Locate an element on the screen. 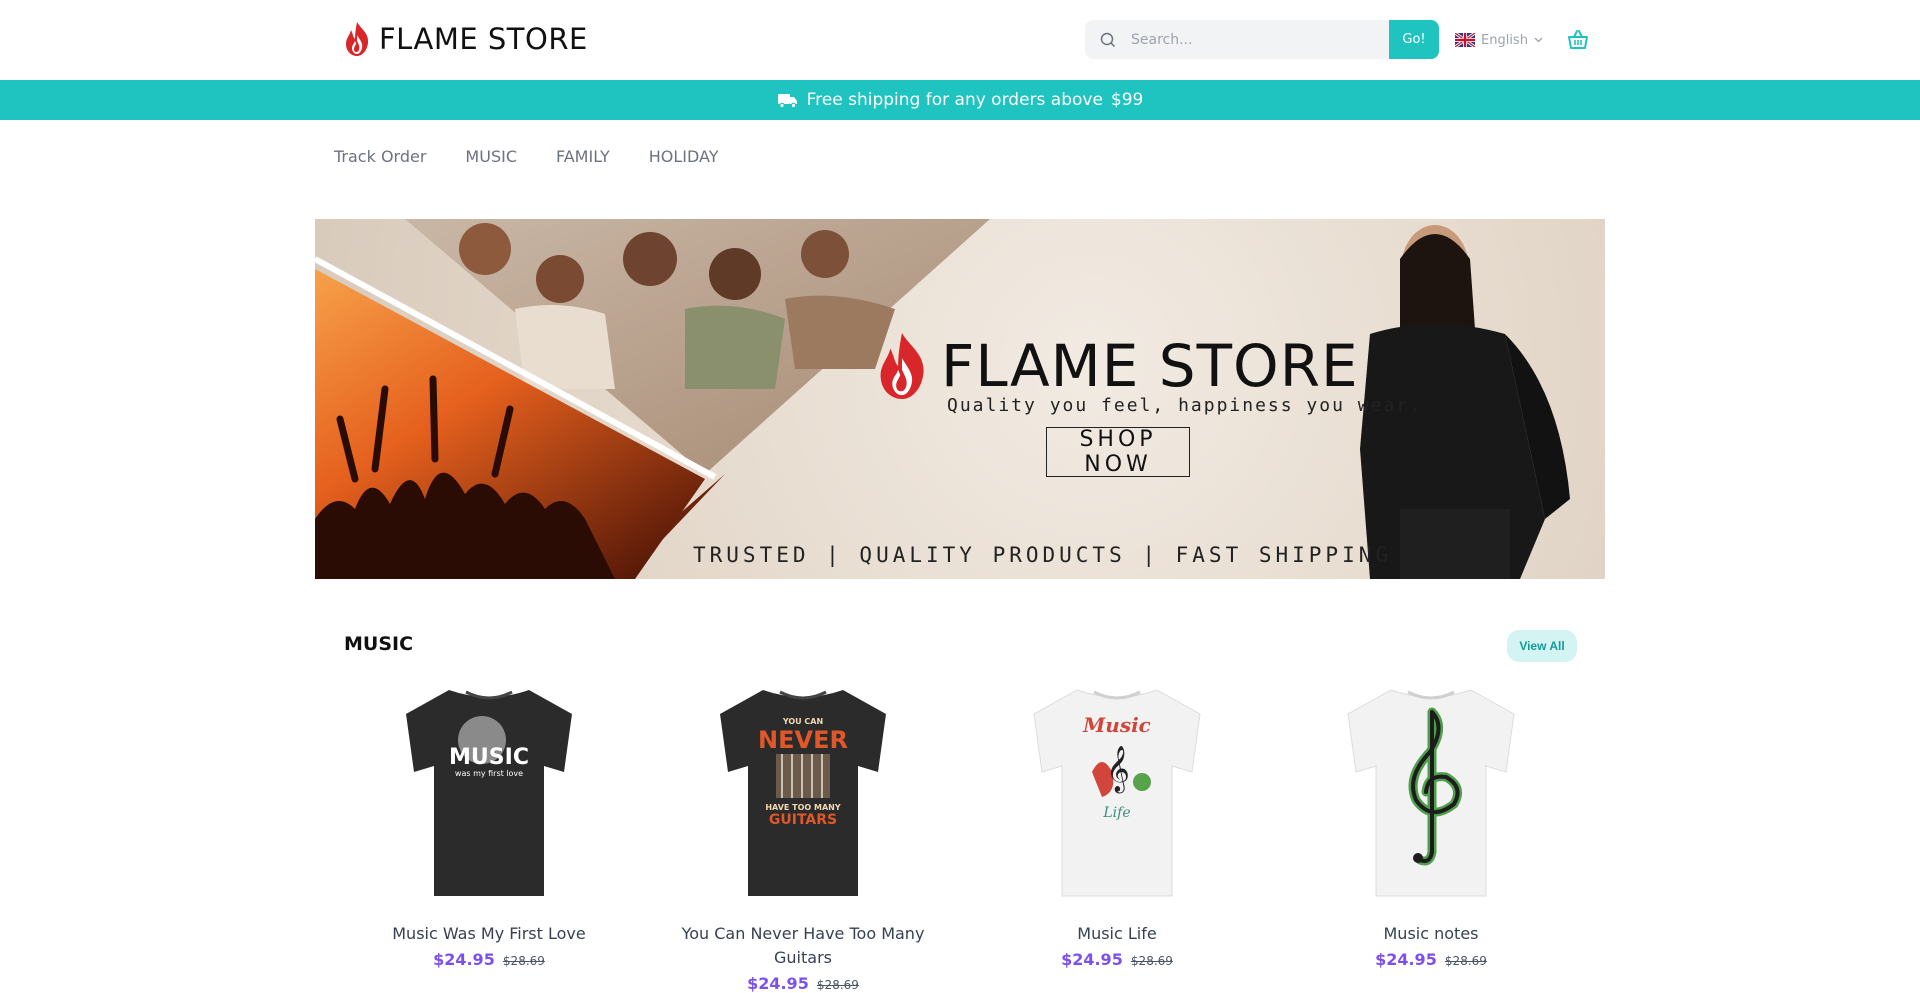 The image size is (1920, 993). svg-text: Music is located at coordinates (1116, 725).